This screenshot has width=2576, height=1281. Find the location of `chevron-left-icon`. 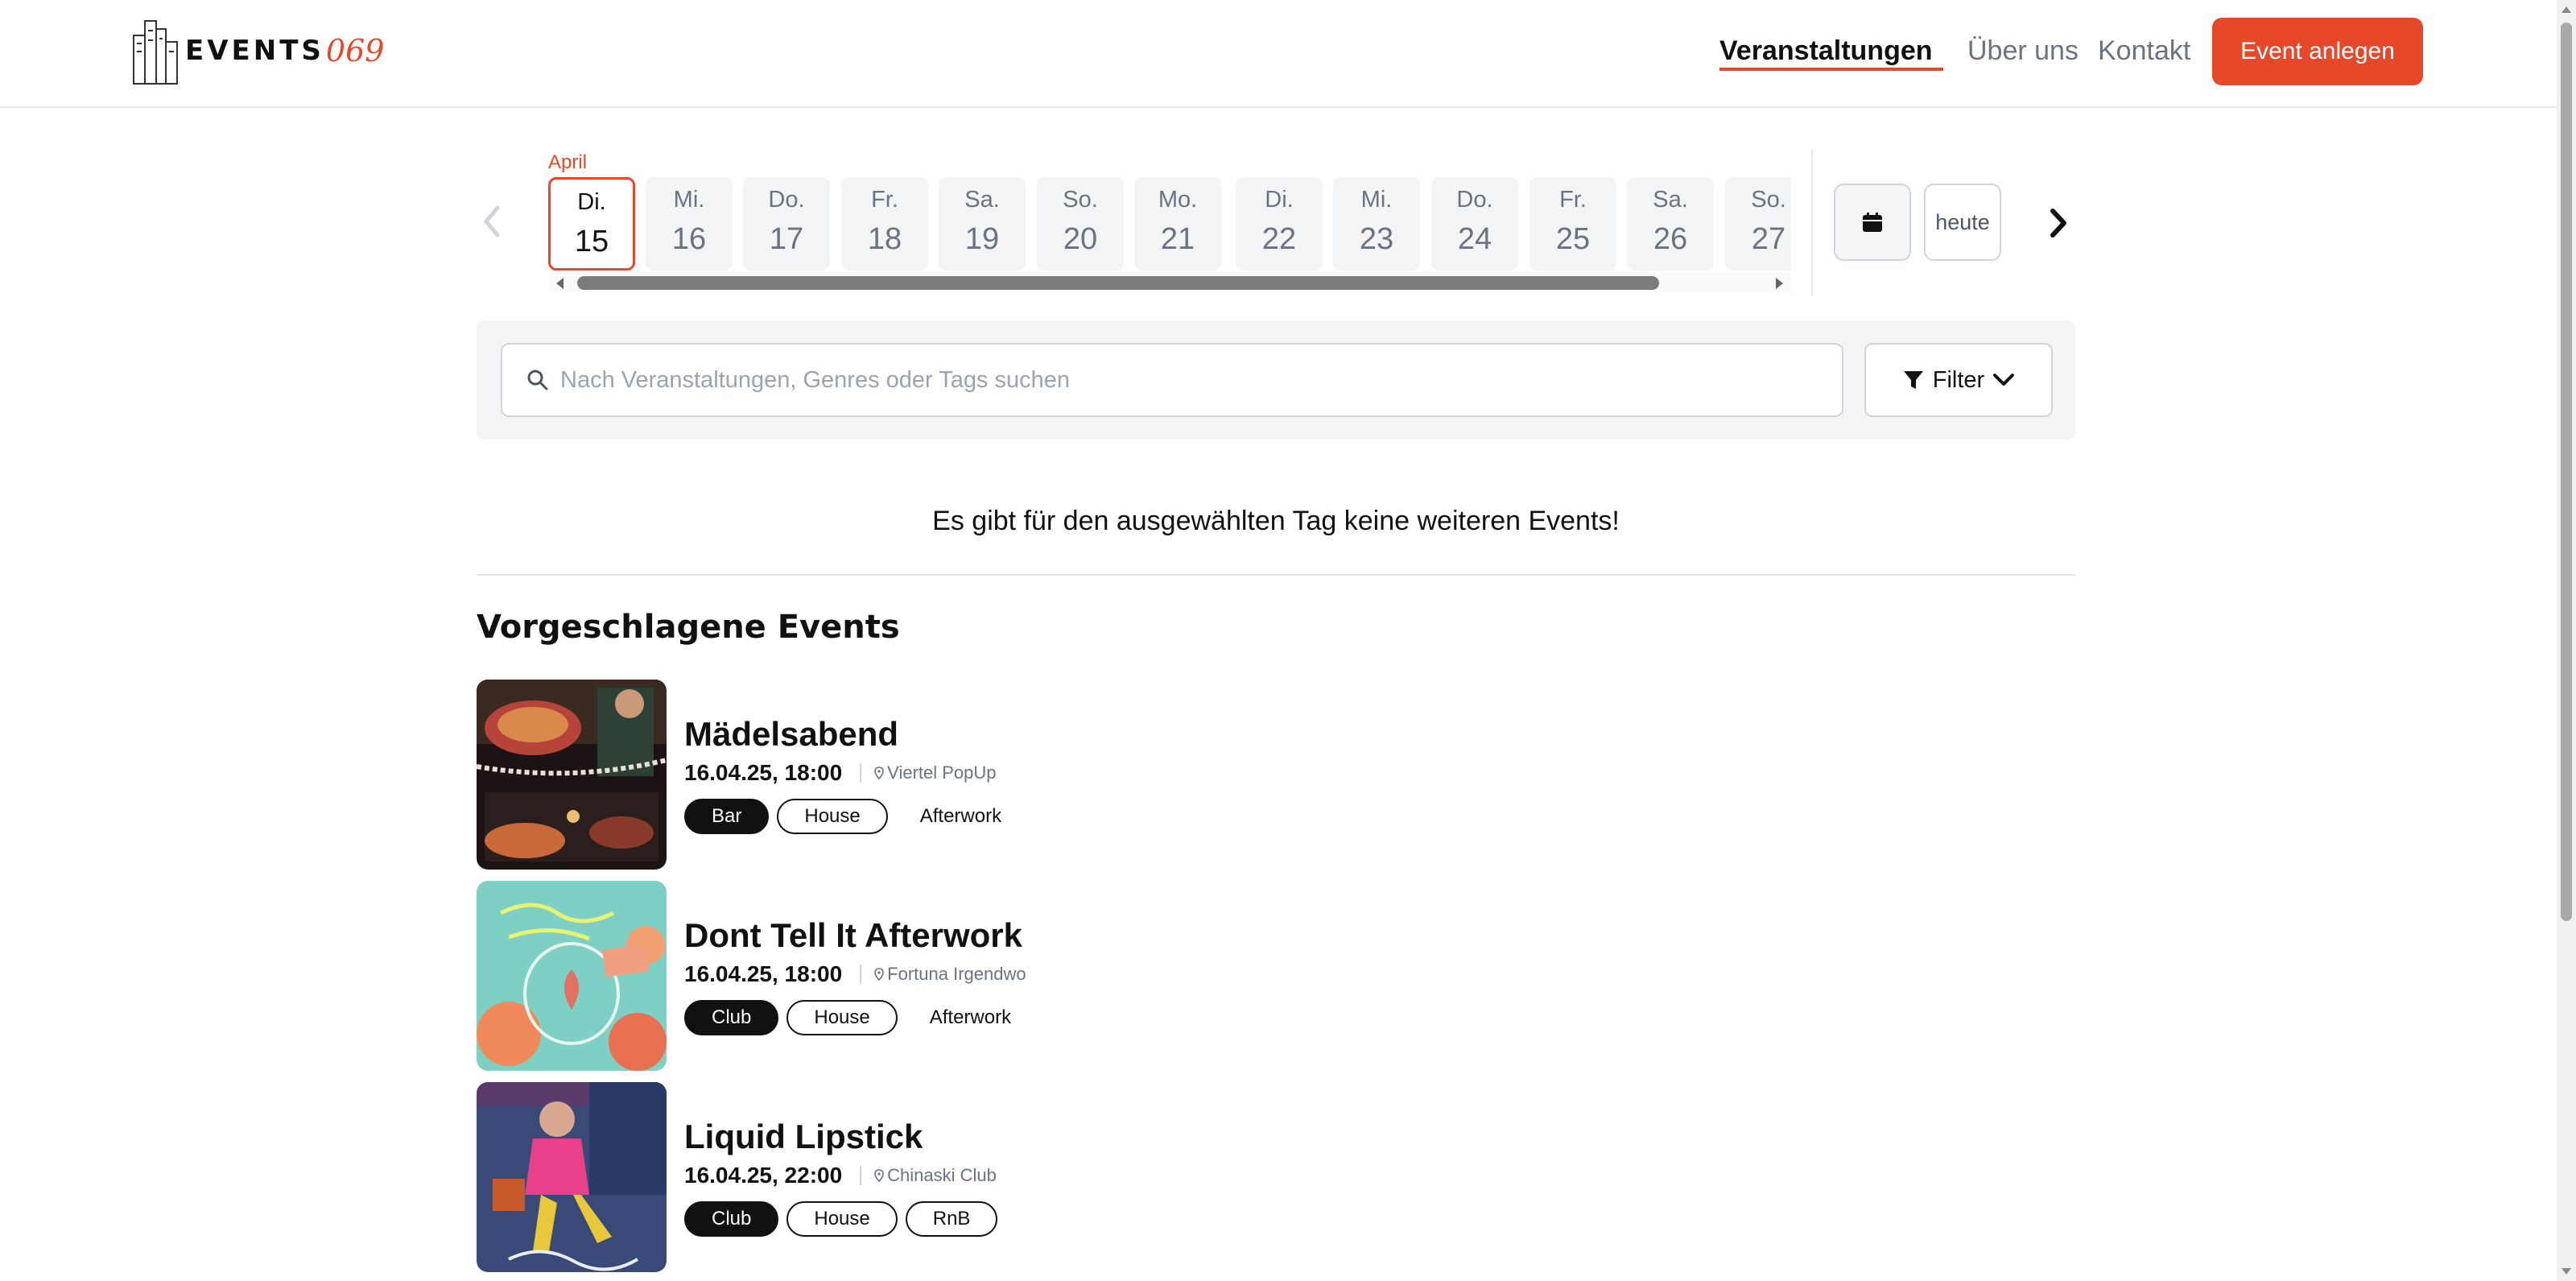

chevron-left-icon is located at coordinates (492, 221).